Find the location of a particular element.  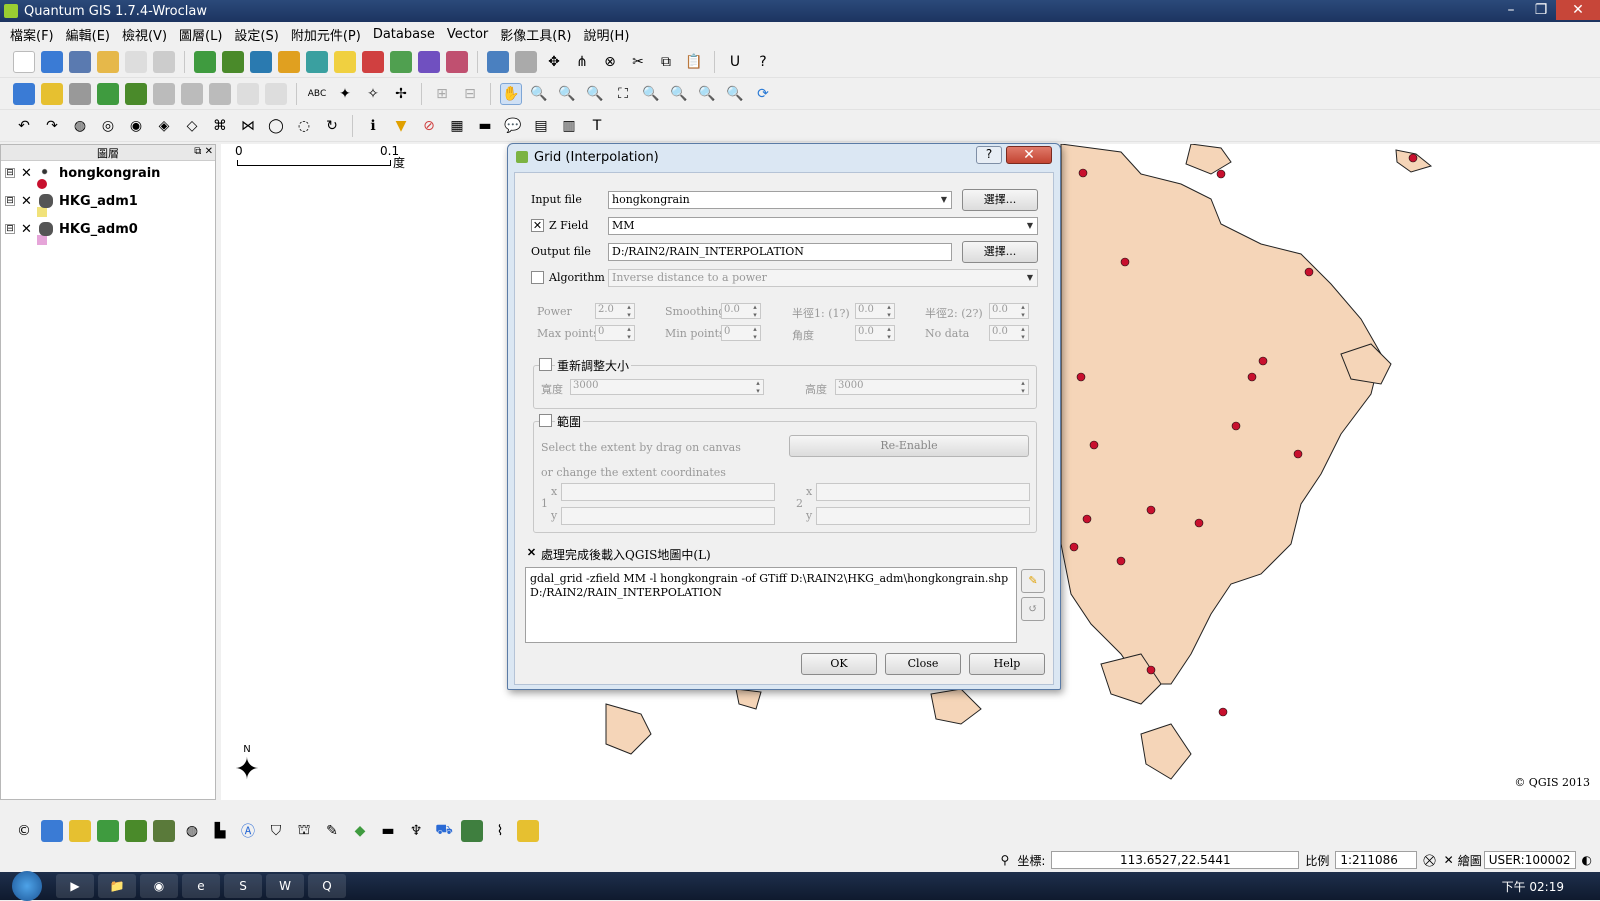

split-icon: ⋈ is located at coordinates (248, 126).